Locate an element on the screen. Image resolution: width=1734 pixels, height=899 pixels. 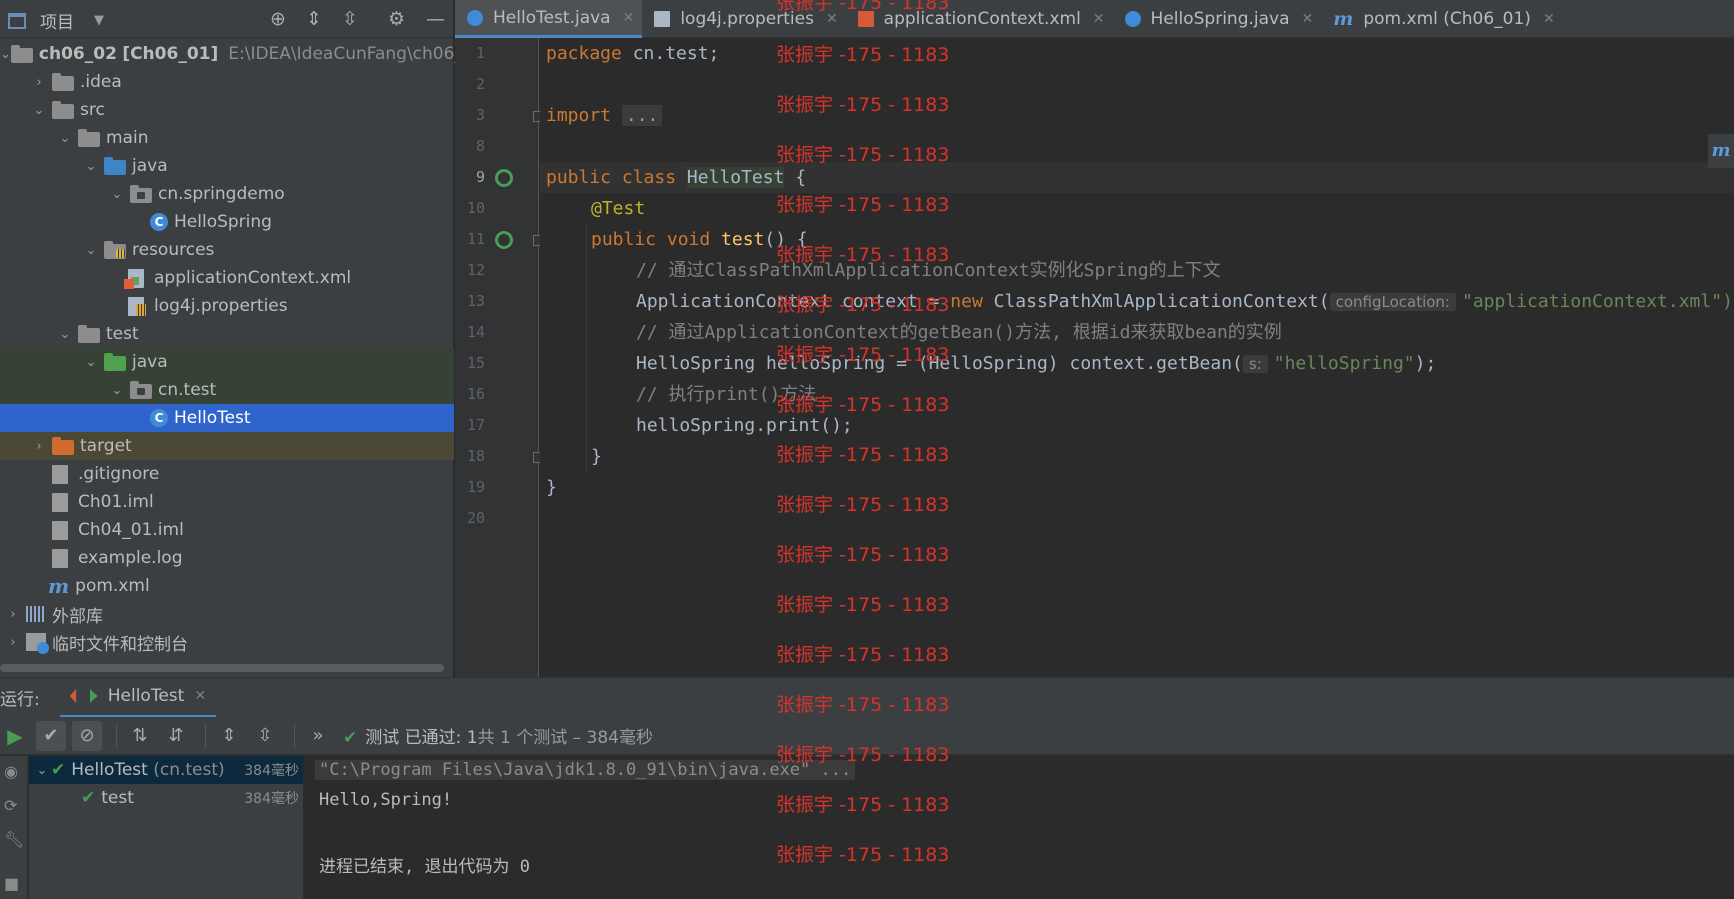
tree-item-label: java is located at coordinates (150, 362).